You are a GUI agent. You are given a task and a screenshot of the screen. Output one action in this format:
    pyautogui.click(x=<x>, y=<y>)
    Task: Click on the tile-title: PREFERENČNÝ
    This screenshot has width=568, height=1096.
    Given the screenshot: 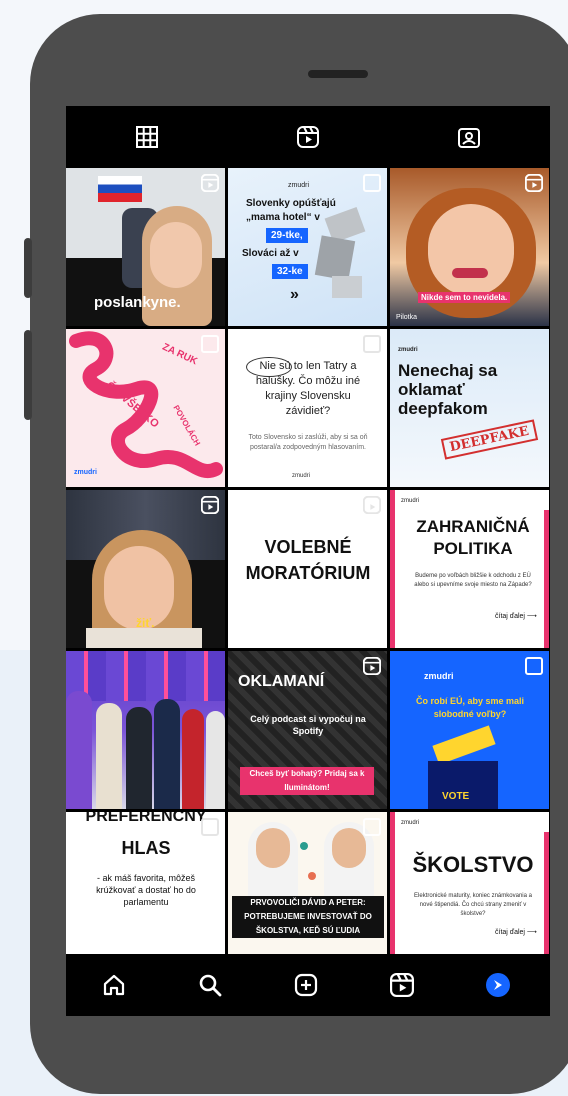 What is the action you would take?
    pyautogui.click(x=146, y=818)
    